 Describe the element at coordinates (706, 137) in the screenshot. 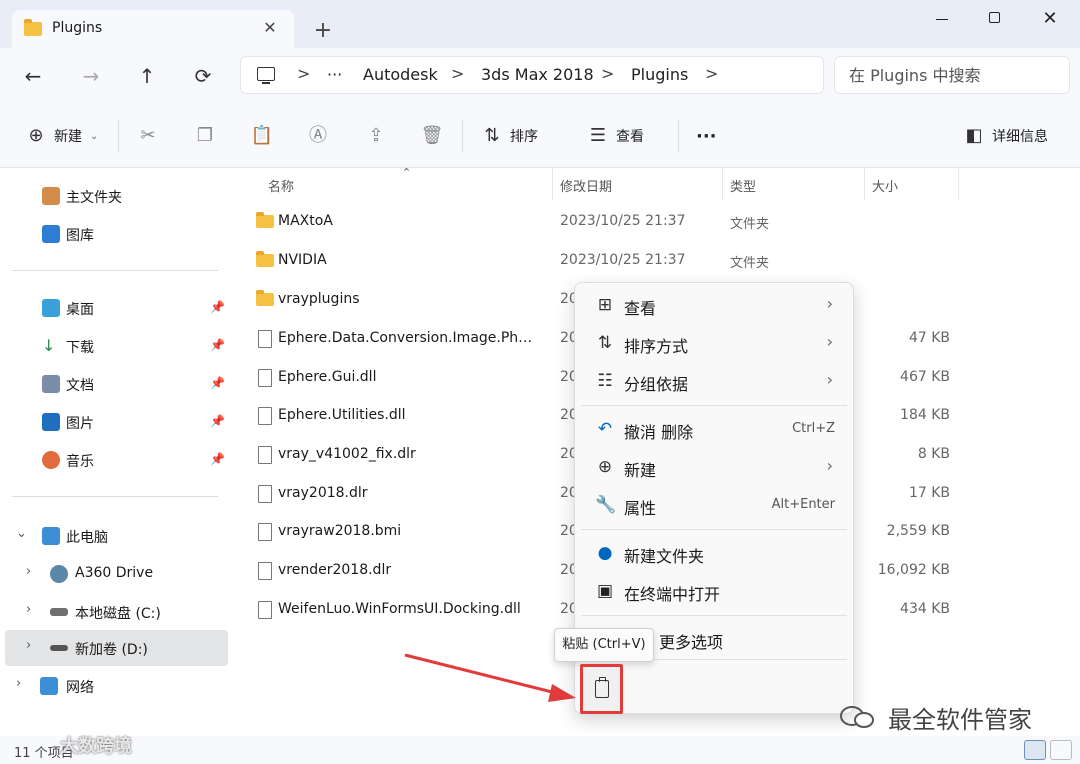

I see `more-button: ···` at that location.